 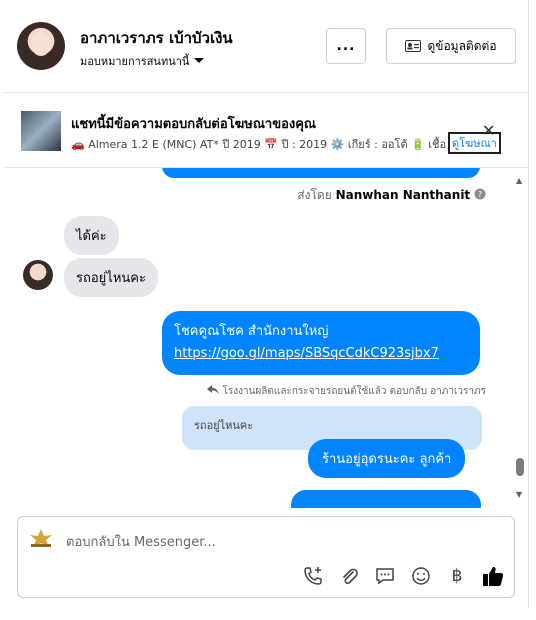 I want to click on assign-conversation: มอบหมายการสนทนานี้, so click(x=142, y=61).